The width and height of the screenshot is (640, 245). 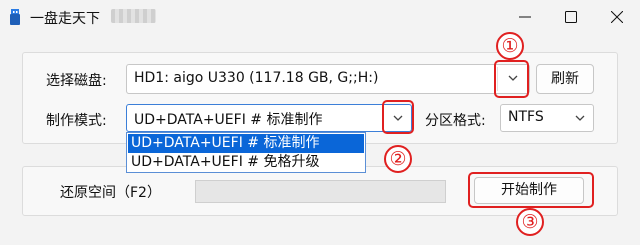 I want to click on chevron-down-icon, so click(x=580, y=118).